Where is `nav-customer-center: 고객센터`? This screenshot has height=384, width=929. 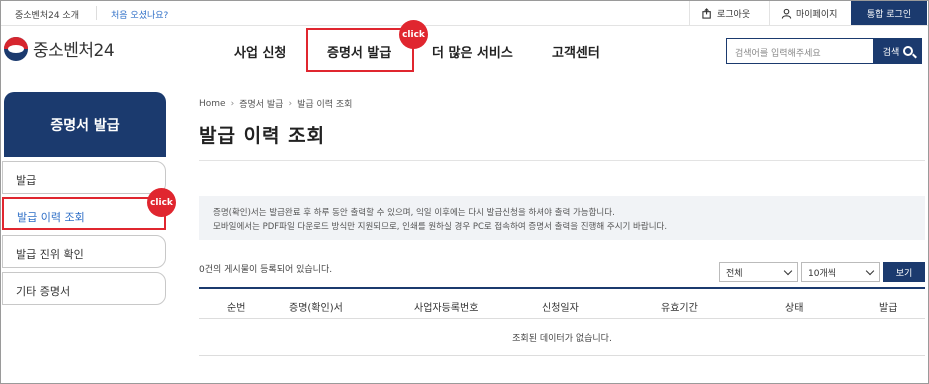
nav-customer-center: 고객센터 is located at coordinates (576, 51).